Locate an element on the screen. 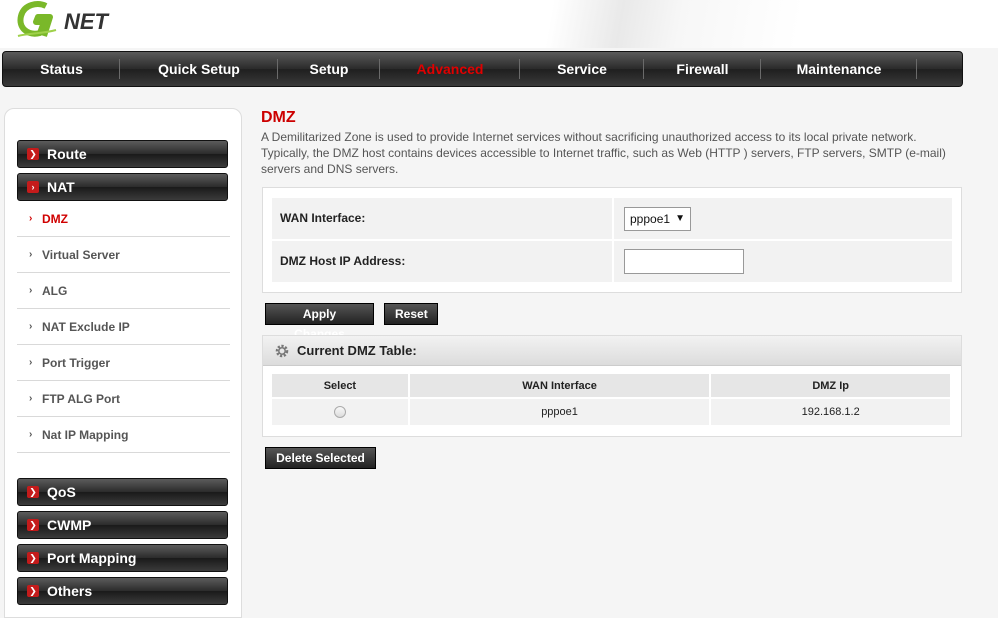 This screenshot has height=618, width=998. nav-status: Status is located at coordinates (61, 69).